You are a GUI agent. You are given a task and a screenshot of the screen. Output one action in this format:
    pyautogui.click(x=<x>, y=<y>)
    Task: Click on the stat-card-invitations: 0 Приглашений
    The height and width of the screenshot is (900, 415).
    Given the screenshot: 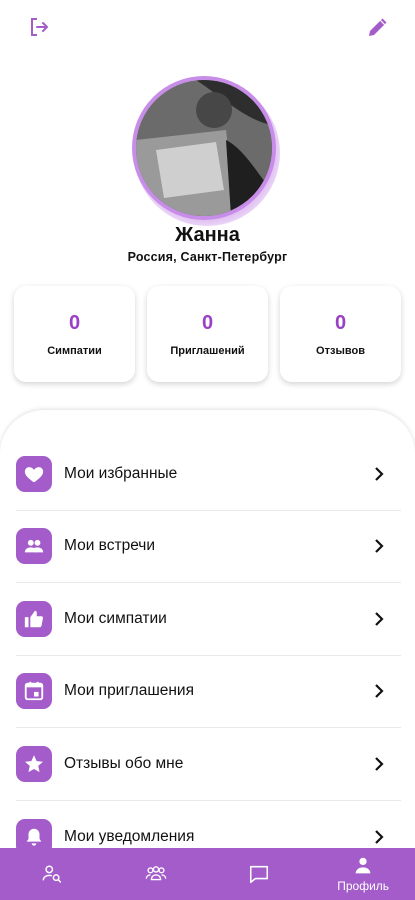 What is the action you would take?
    pyautogui.click(x=207, y=334)
    